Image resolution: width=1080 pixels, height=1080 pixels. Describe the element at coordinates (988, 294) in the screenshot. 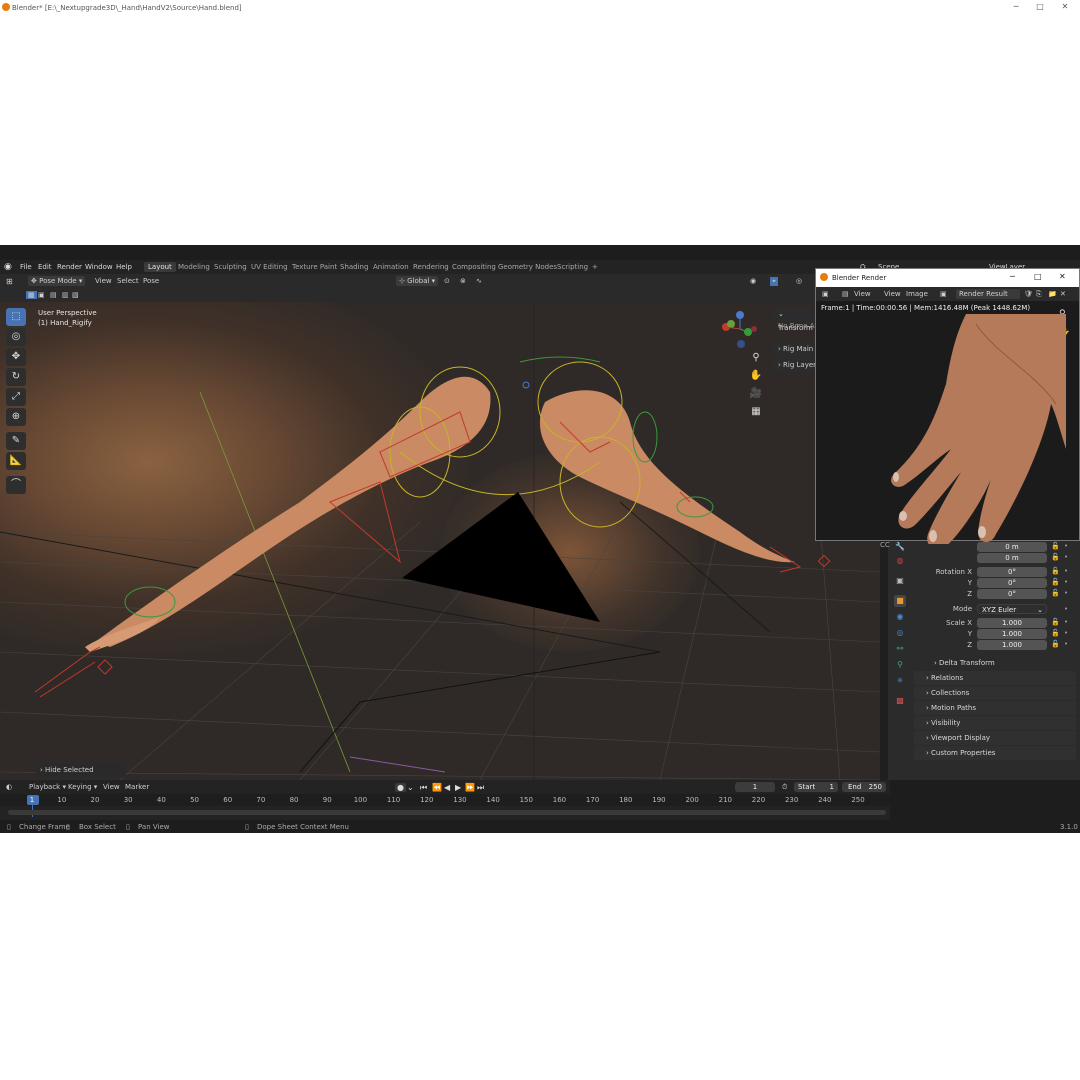

I see `image-slot-field: Render Result` at that location.